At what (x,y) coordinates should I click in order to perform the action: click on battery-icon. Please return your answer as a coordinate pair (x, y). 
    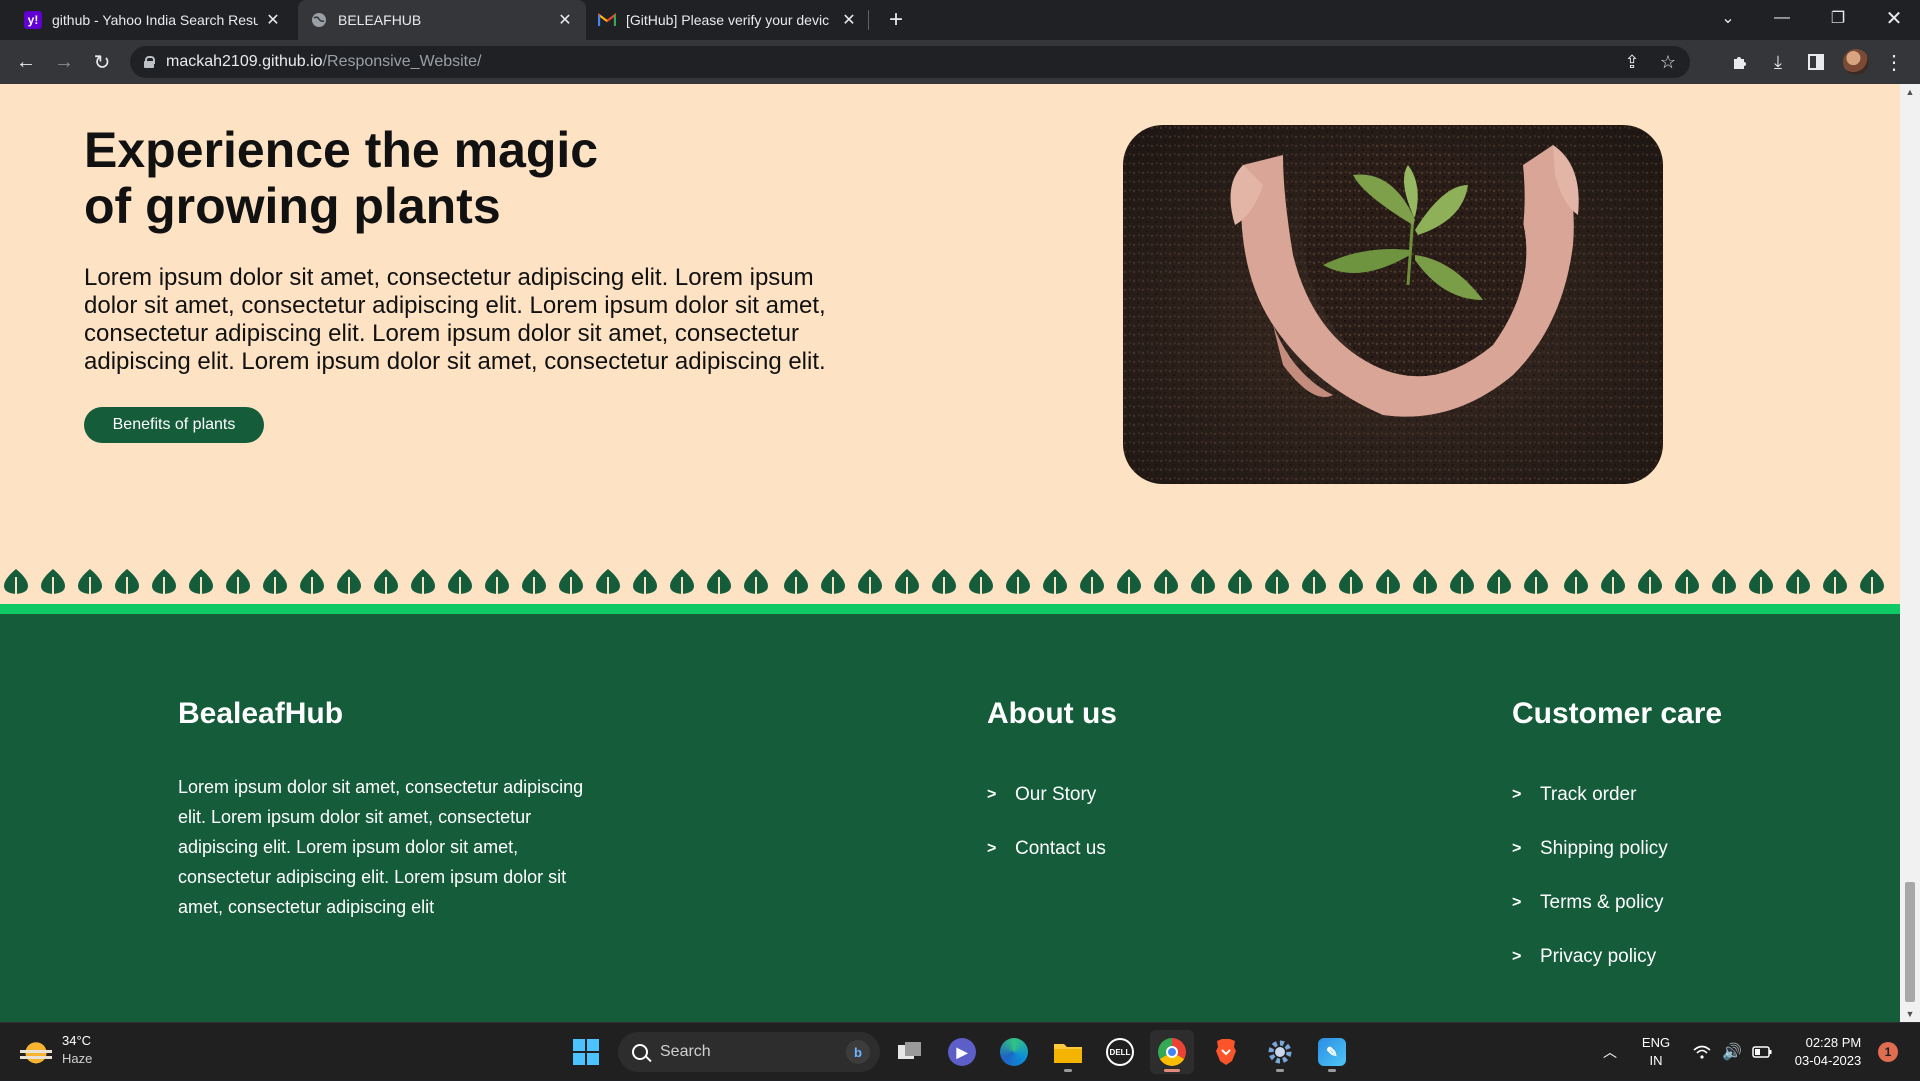
    Looking at the image, I should click on (1762, 1052).